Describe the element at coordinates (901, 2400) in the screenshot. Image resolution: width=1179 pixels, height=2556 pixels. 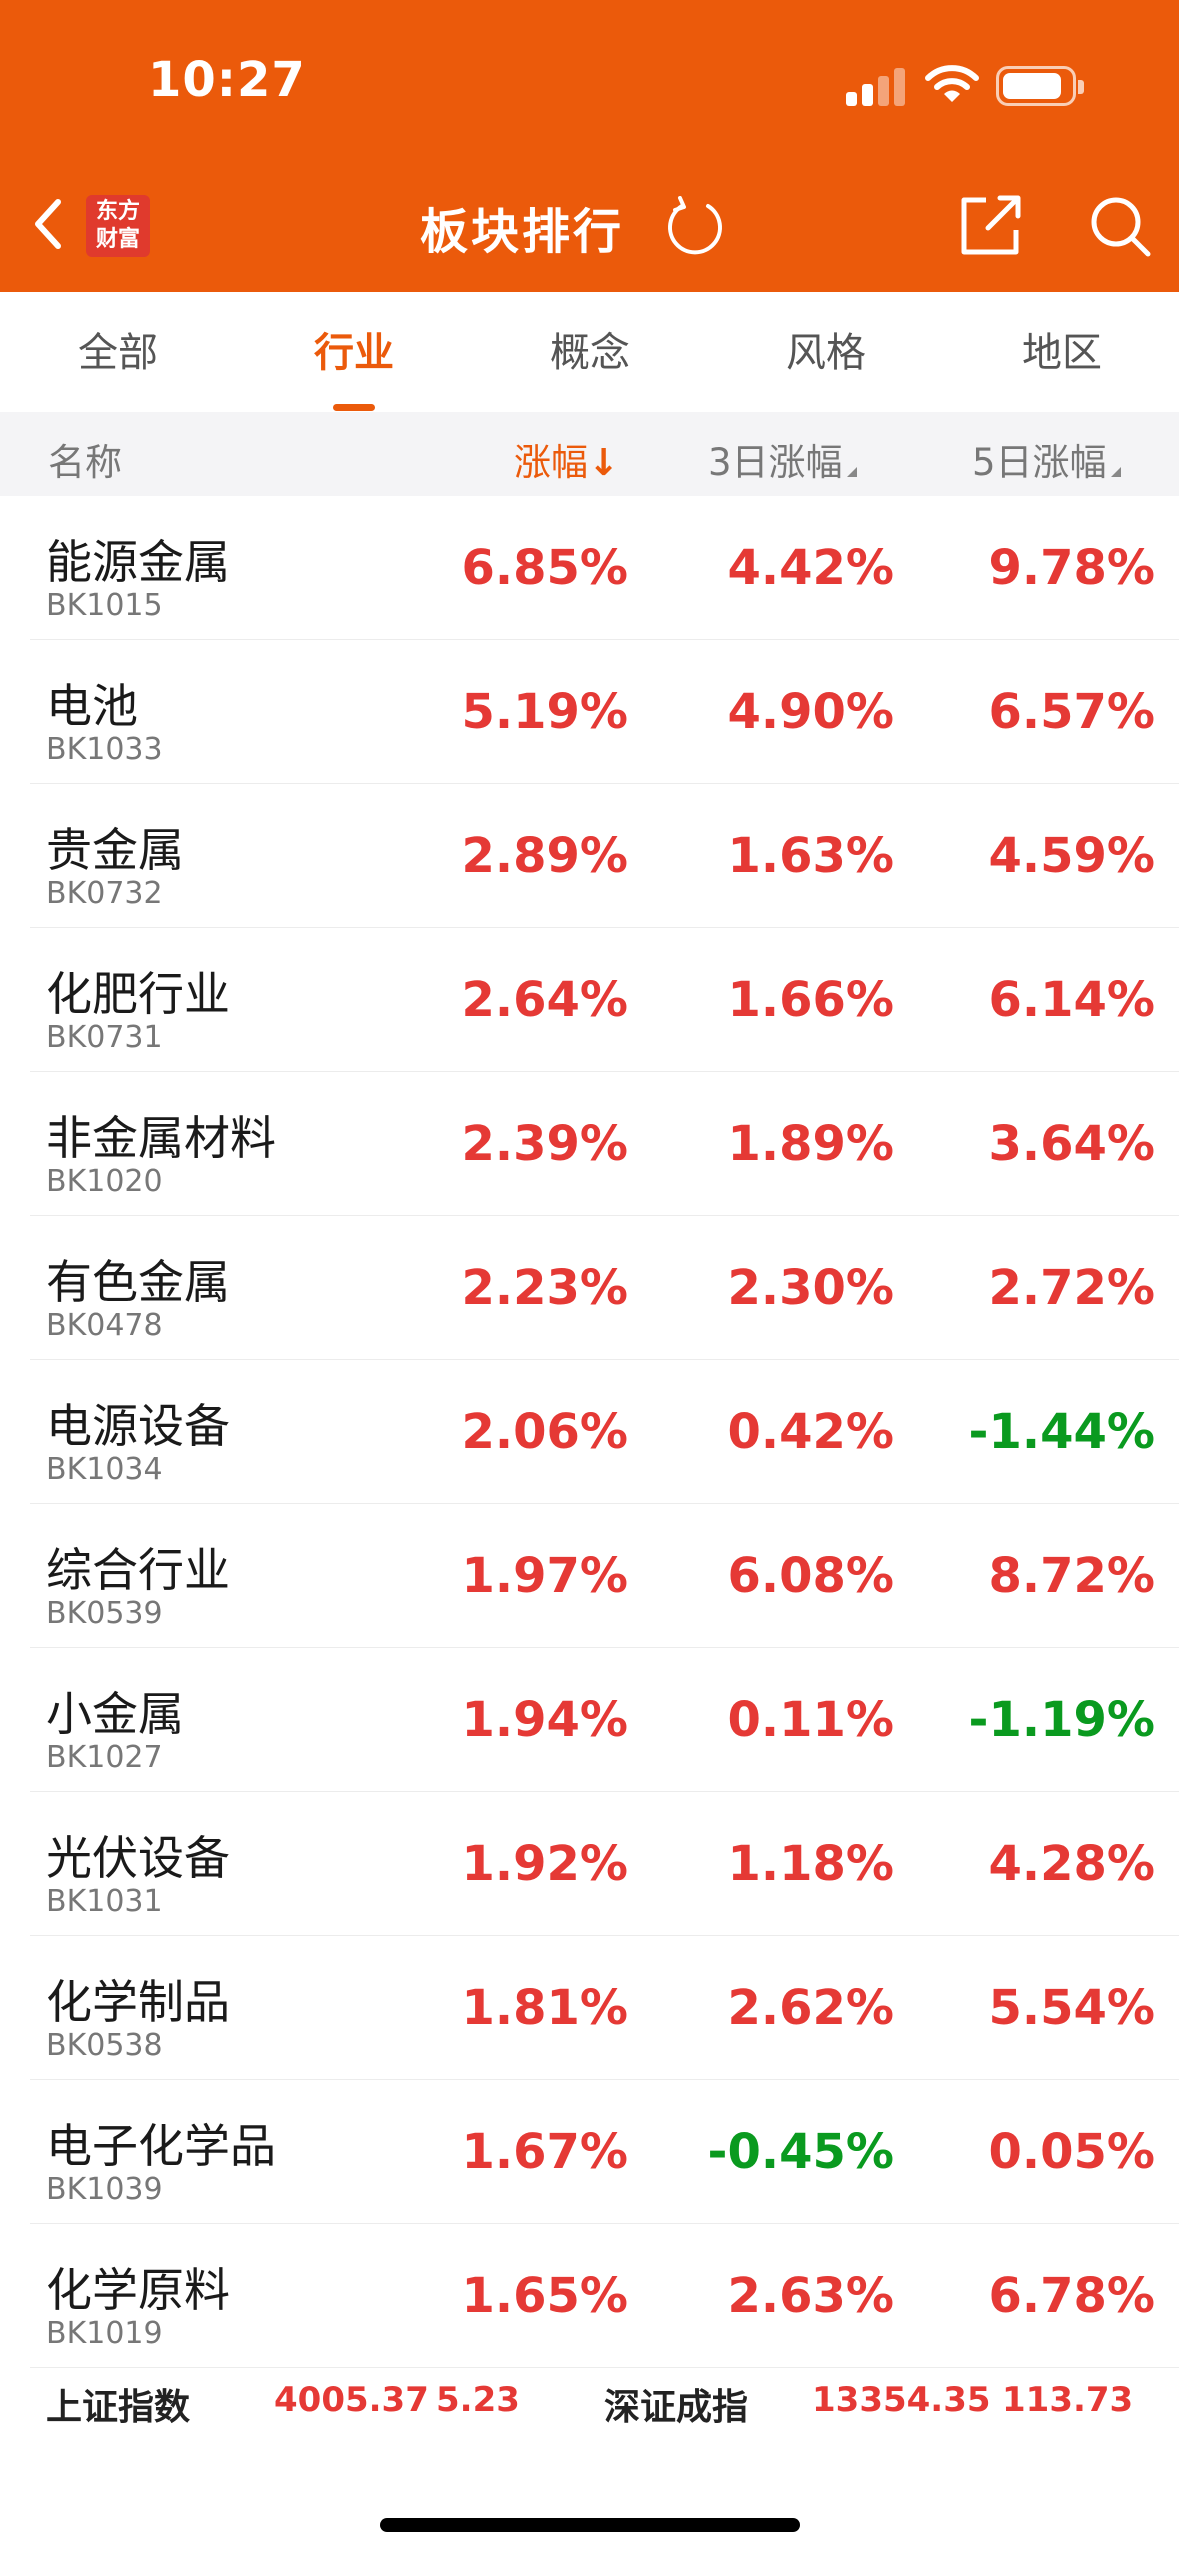
I see `sz-index-value: 13354.35` at that location.